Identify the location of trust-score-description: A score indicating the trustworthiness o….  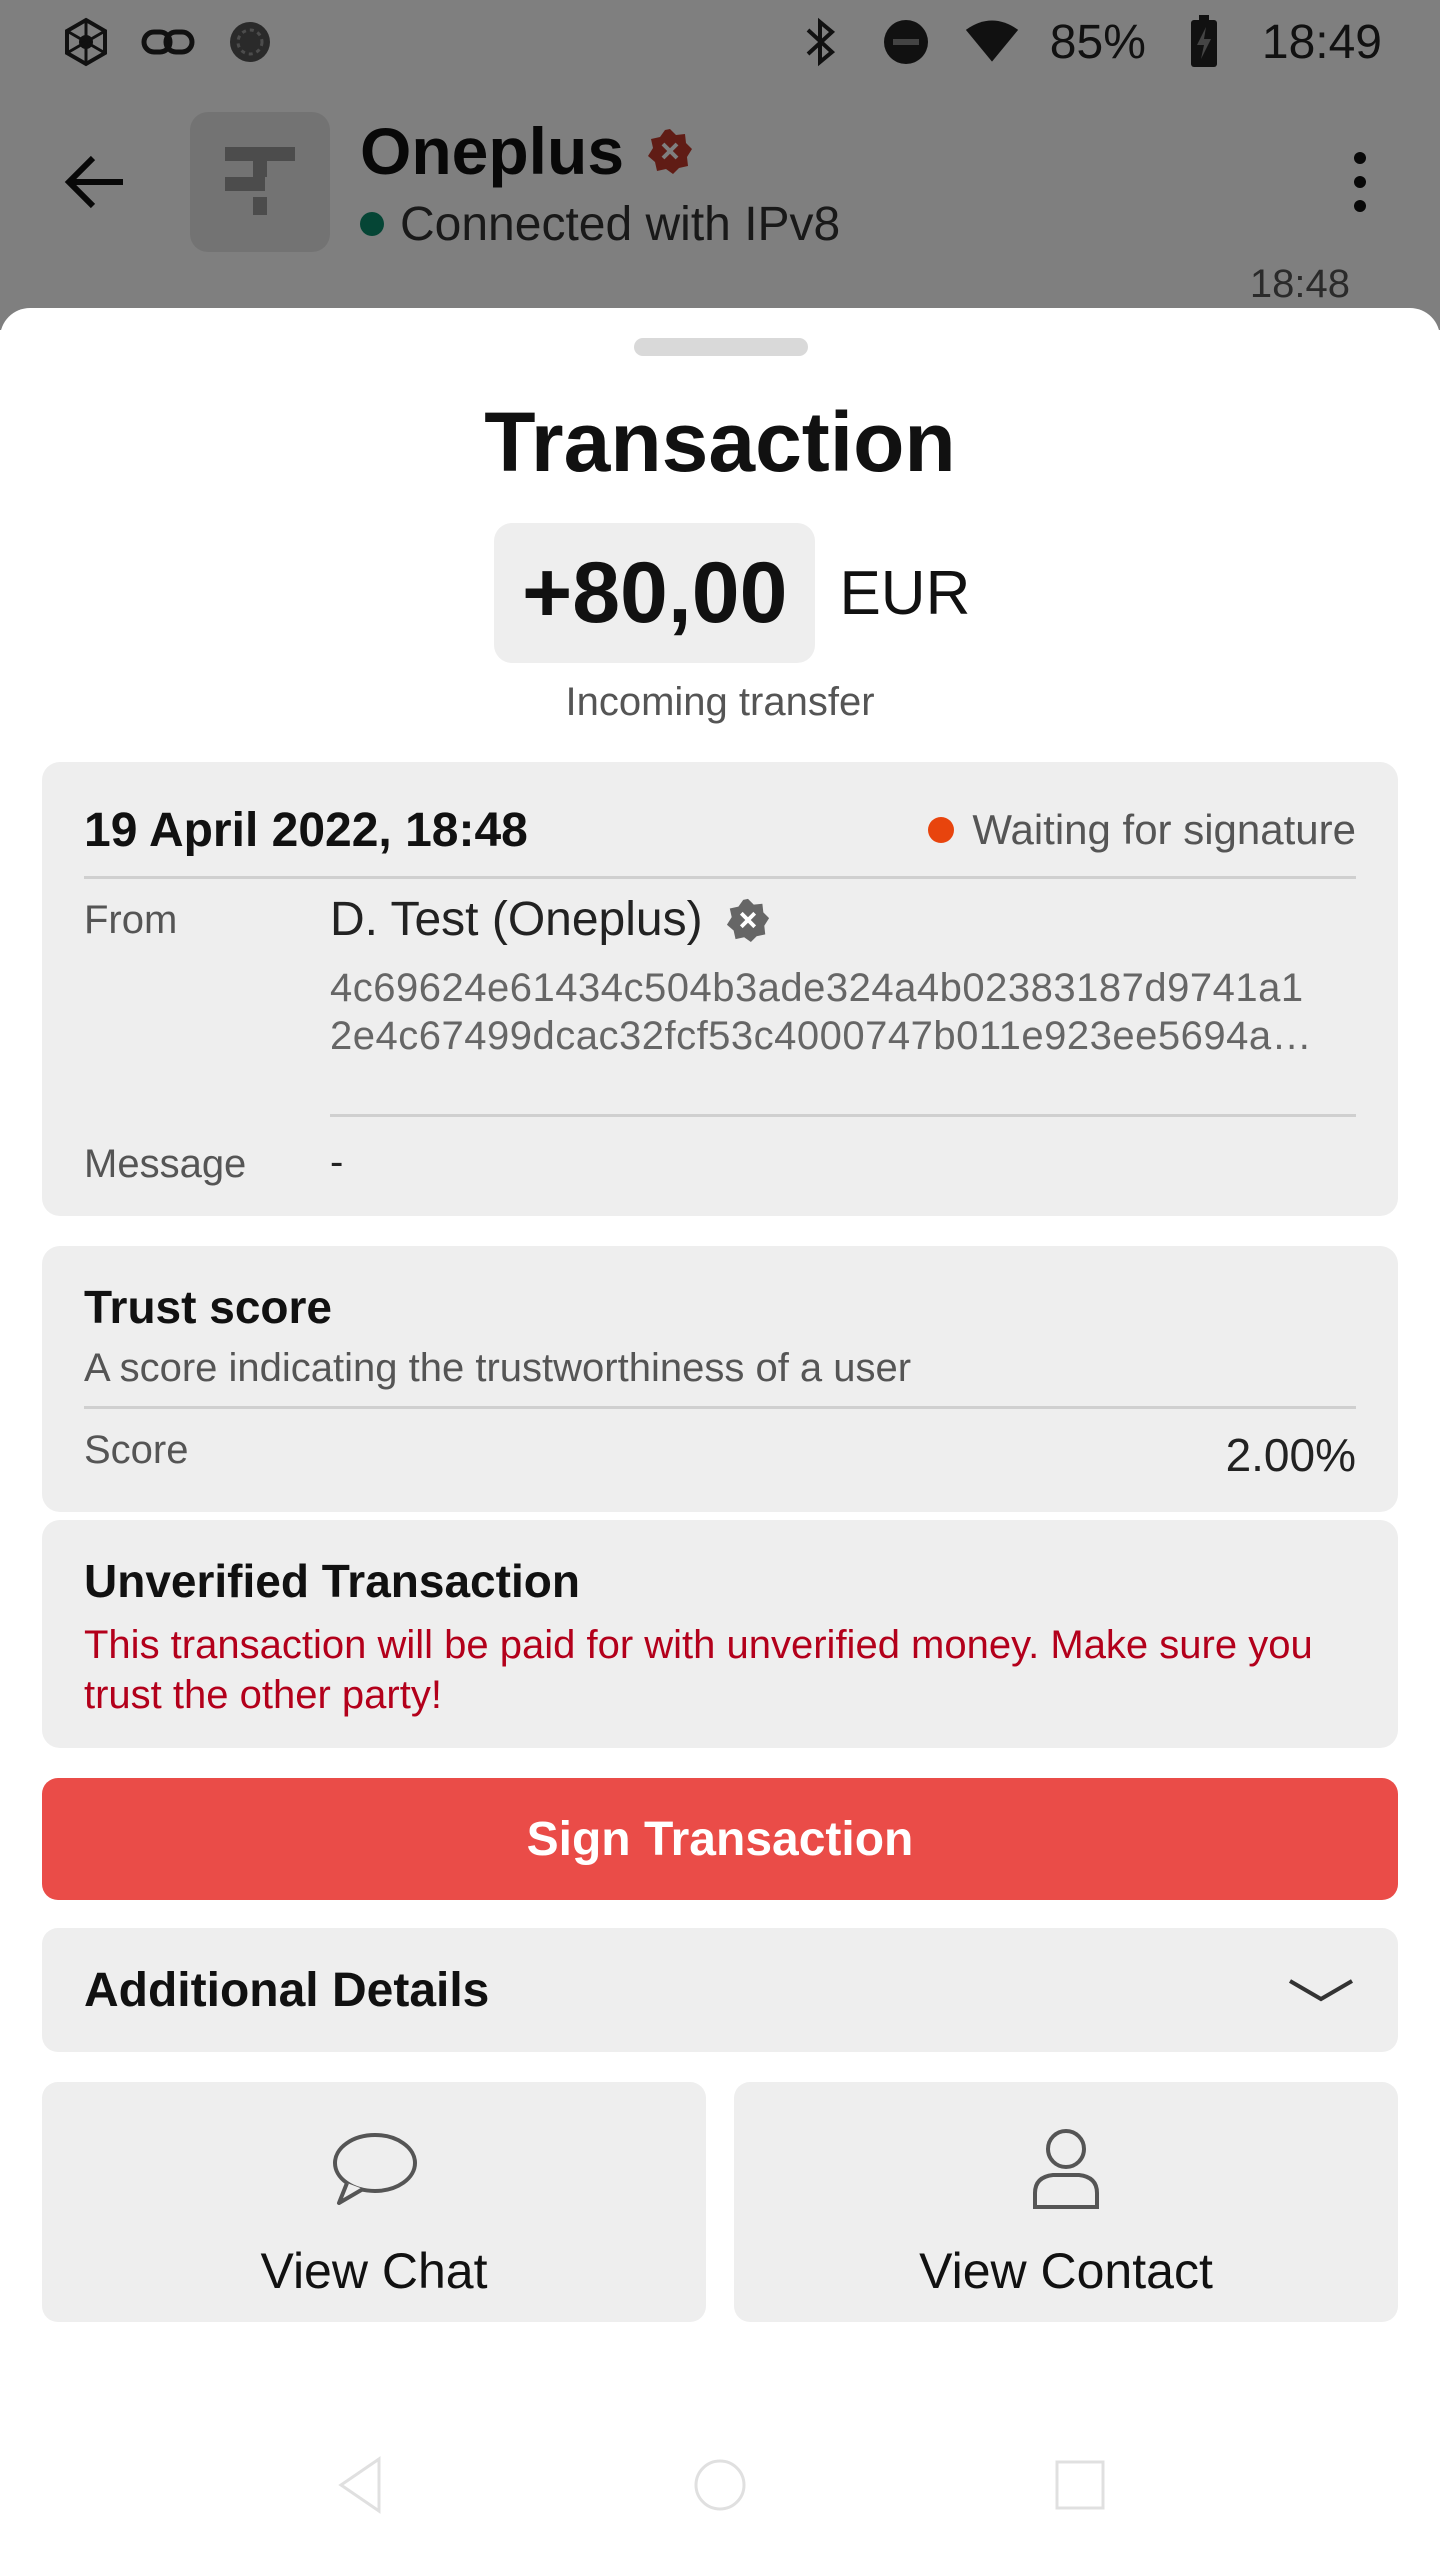
(498, 1368).